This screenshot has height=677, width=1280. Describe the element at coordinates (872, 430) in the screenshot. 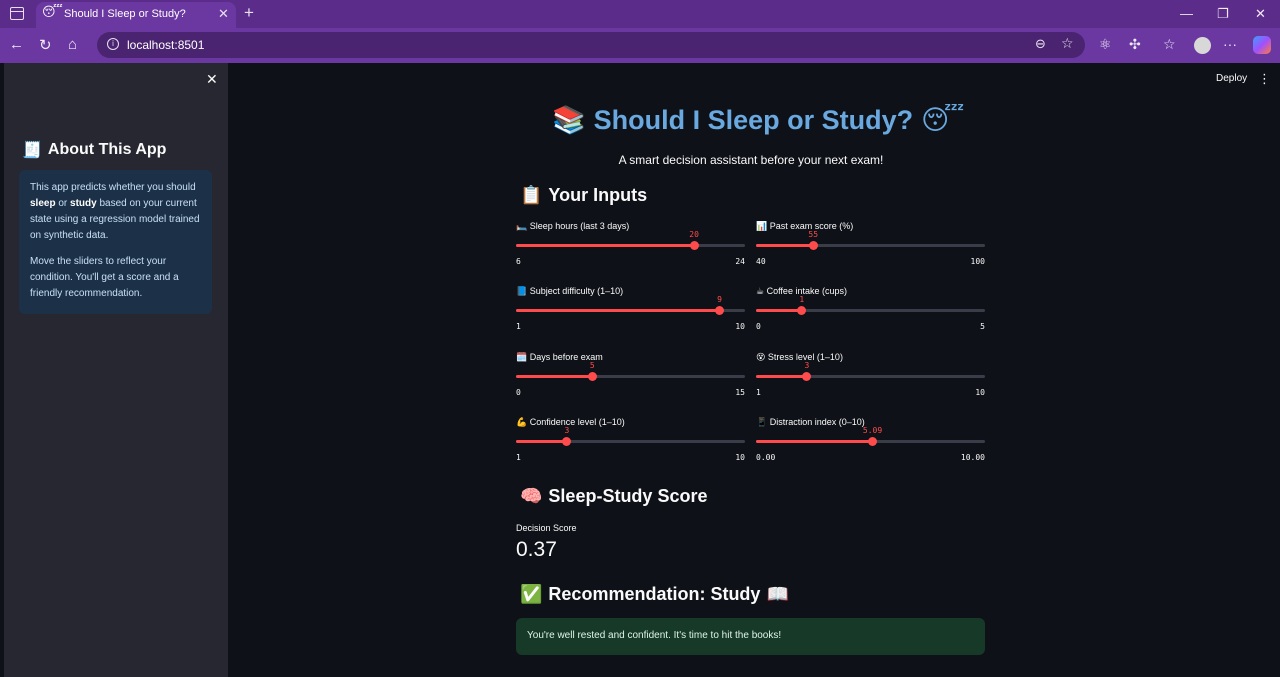

I see `slider-value: 5.09` at that location.